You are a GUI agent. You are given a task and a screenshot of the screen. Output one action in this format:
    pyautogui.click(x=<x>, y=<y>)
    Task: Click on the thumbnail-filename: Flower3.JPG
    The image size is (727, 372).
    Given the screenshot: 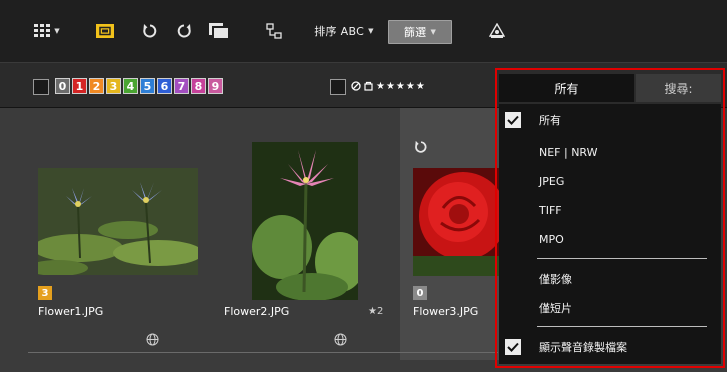 What is the action you would take?
    pyautogui.click(x=446, y=311)
    